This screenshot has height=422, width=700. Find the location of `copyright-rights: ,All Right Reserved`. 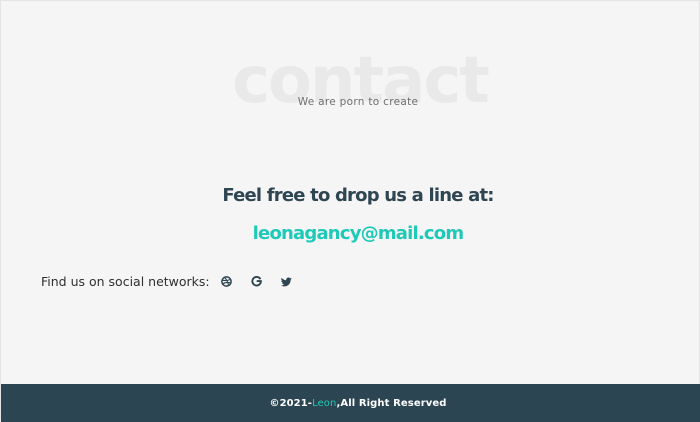

copyright-rights: ,All Right Reserved is located at coordinates (391, 403).